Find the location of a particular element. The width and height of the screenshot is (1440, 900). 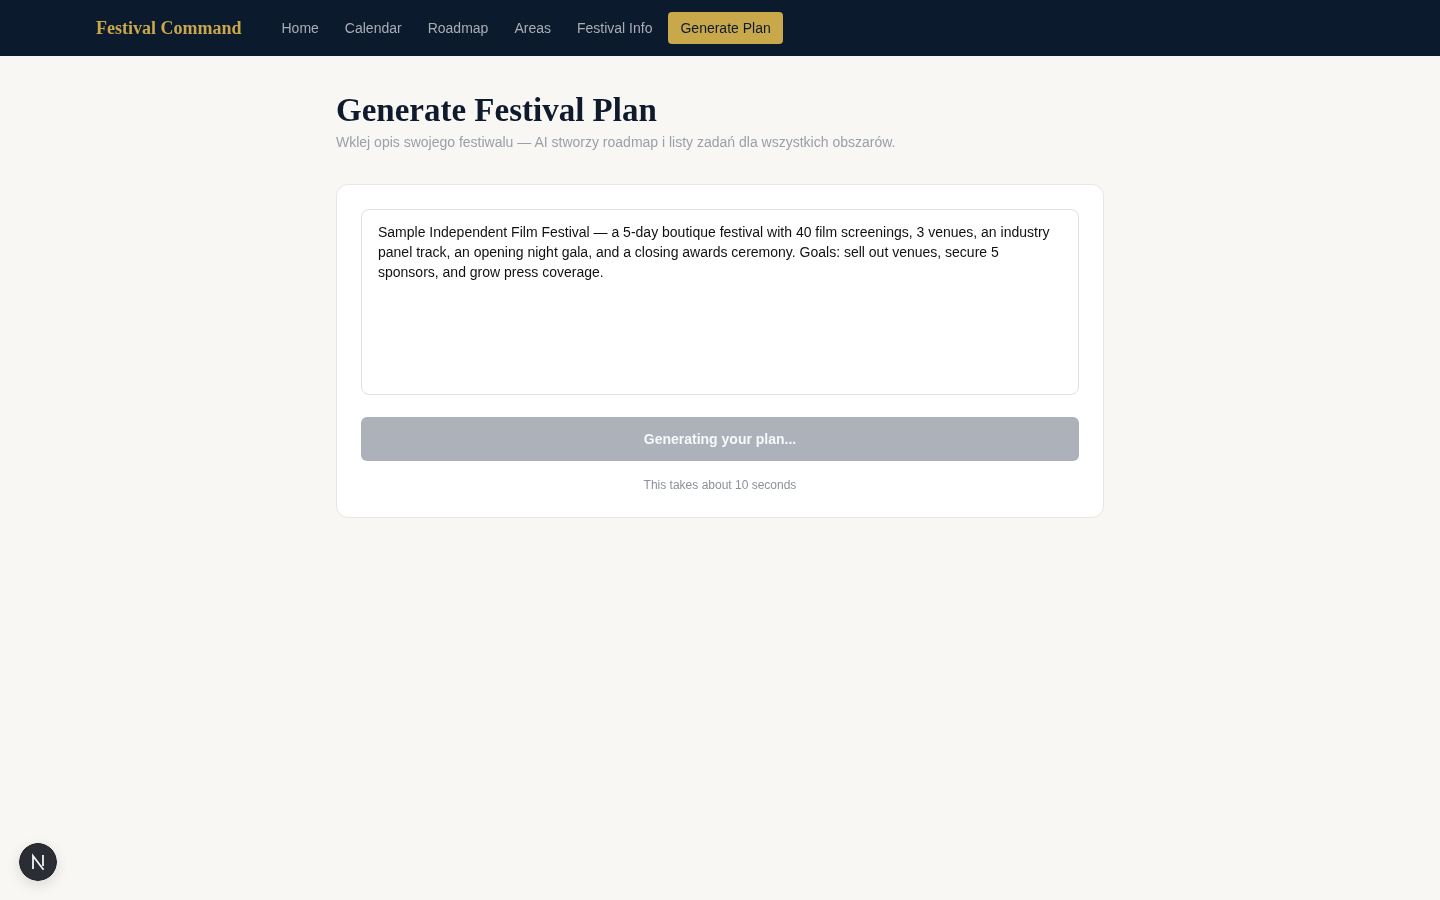

duration-note: This takes about 10 seconds is located at coordinates (720, 485).